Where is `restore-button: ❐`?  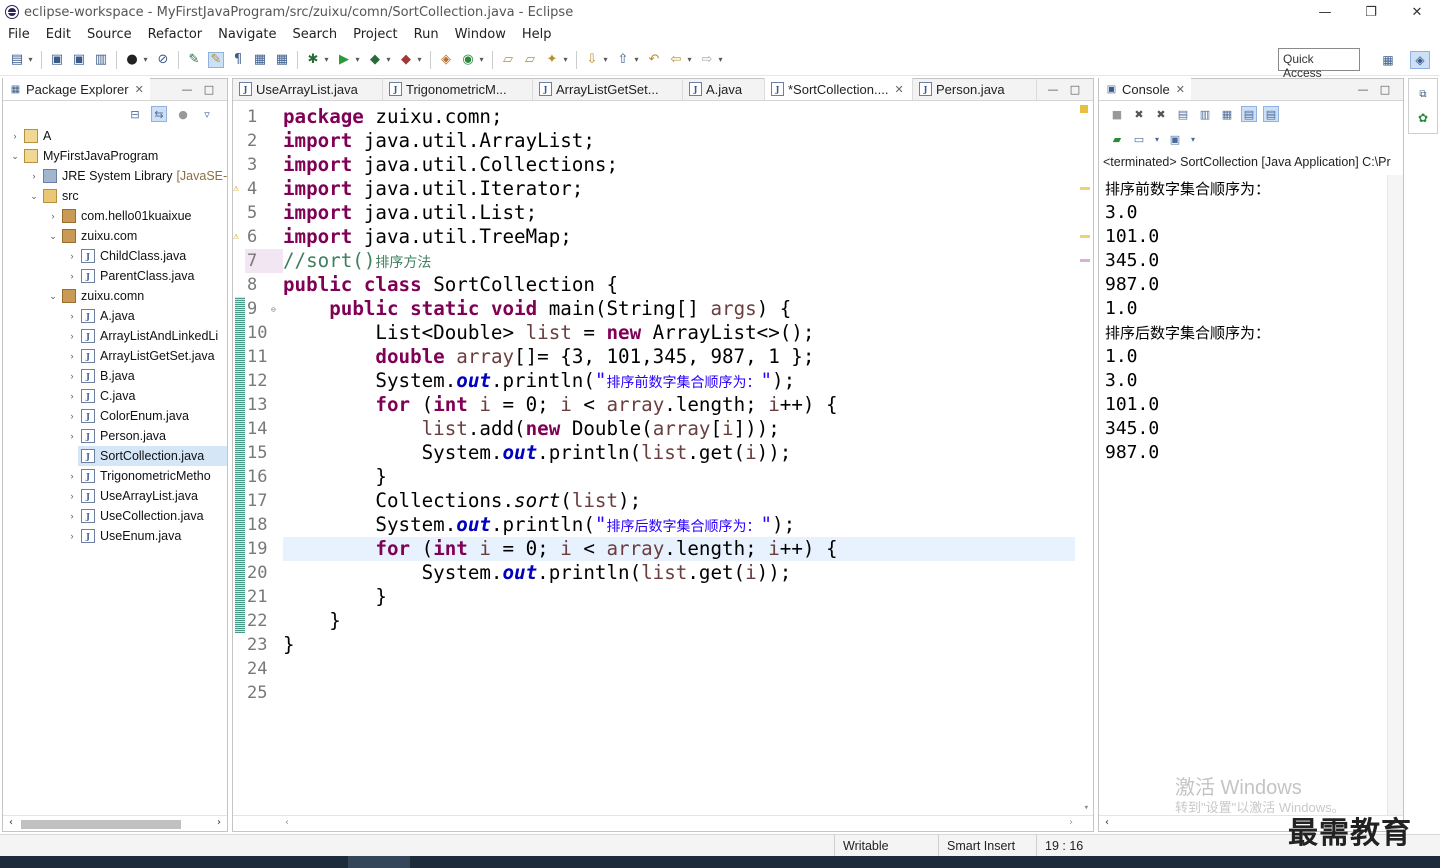
restore-button: ❐ is located at coordinates (1371, 12).